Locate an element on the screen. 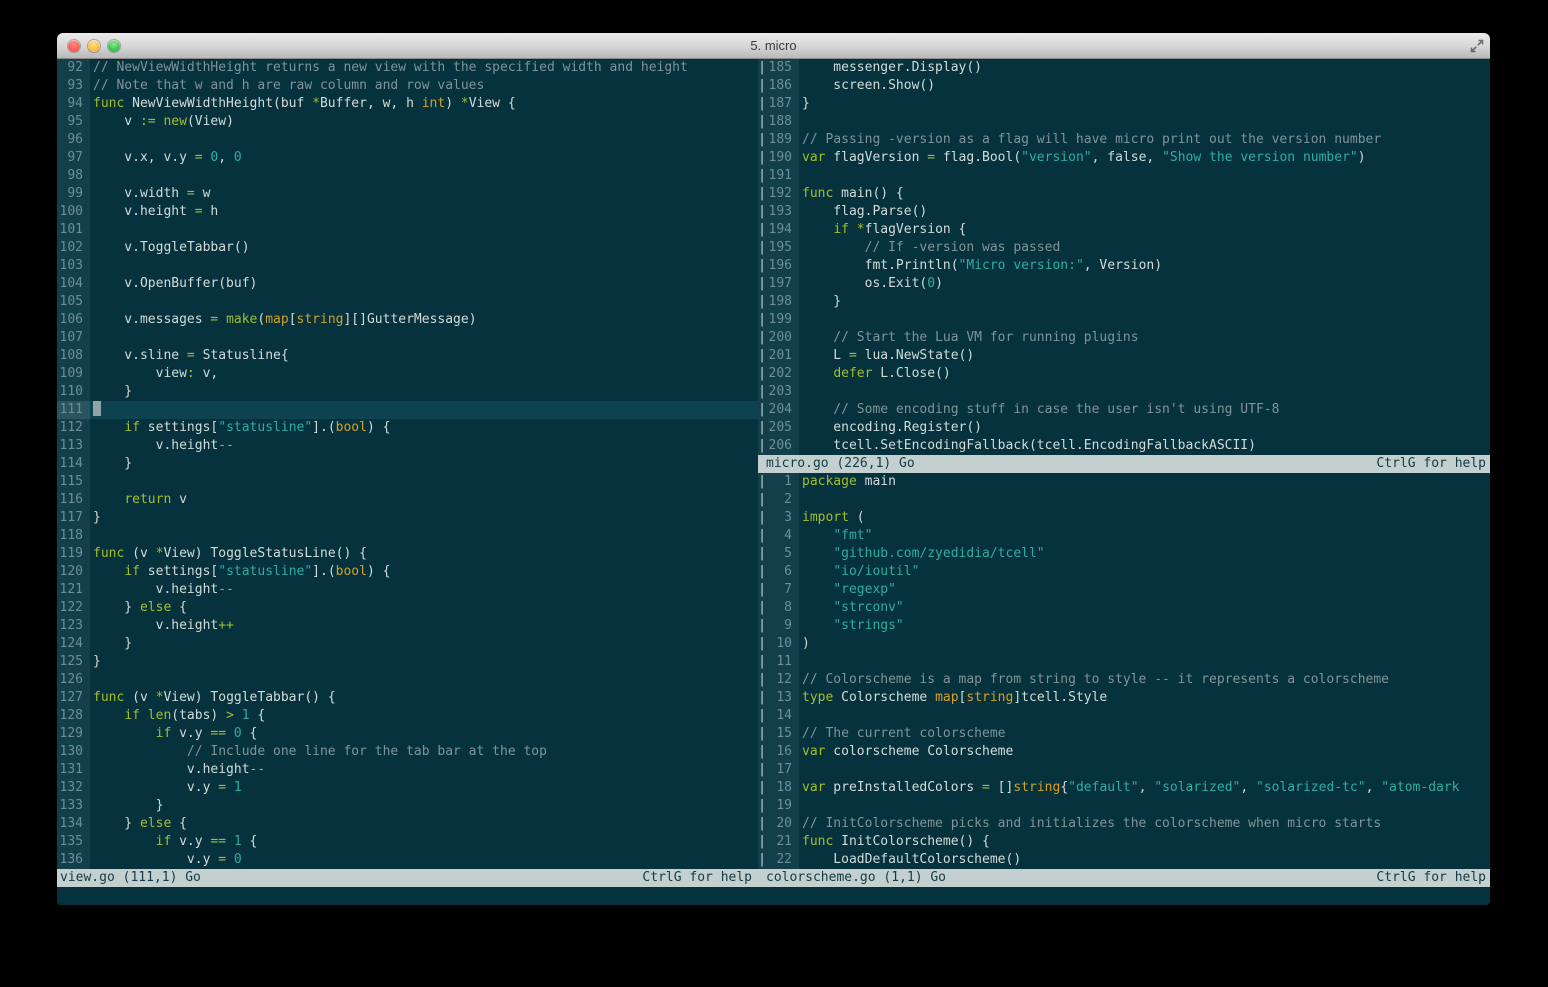 The height and width of the screenshot is (987, 1548). code-line: 124 } is located at coordinates (407, 644).